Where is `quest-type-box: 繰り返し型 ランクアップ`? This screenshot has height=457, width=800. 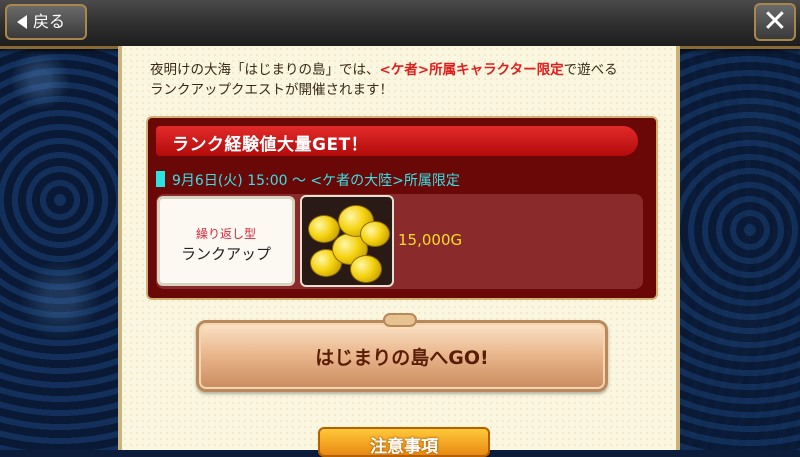 quest-type-box: 繰り返し型 ランクアップ is located at coordinates (226, 241).